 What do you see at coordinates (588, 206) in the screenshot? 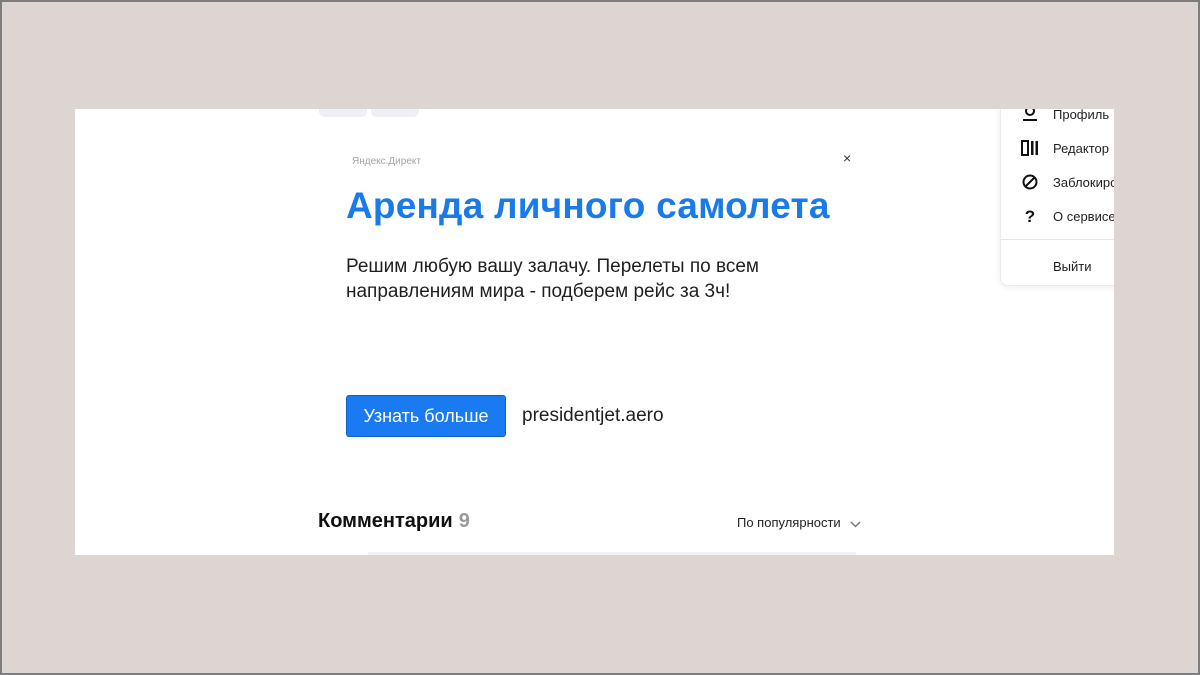
I see `ad-title: Аренда личного самолета` at bounding box center [588, 206].